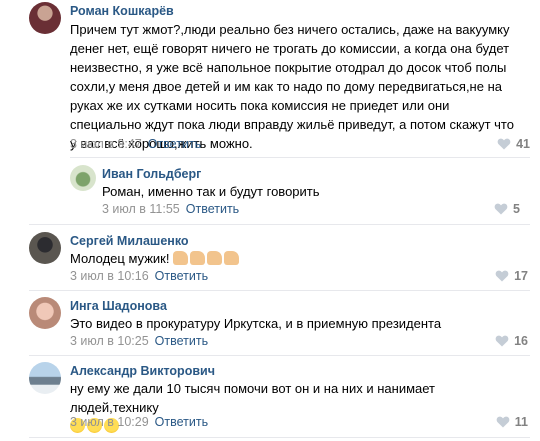 Image resolution: width=540 pixels, height=441 pixels. What do you see at coordinates (120, 258) in the screenshot?
I see `comment-text-content: Молодец мужик!` at bounding box center [120, 258].